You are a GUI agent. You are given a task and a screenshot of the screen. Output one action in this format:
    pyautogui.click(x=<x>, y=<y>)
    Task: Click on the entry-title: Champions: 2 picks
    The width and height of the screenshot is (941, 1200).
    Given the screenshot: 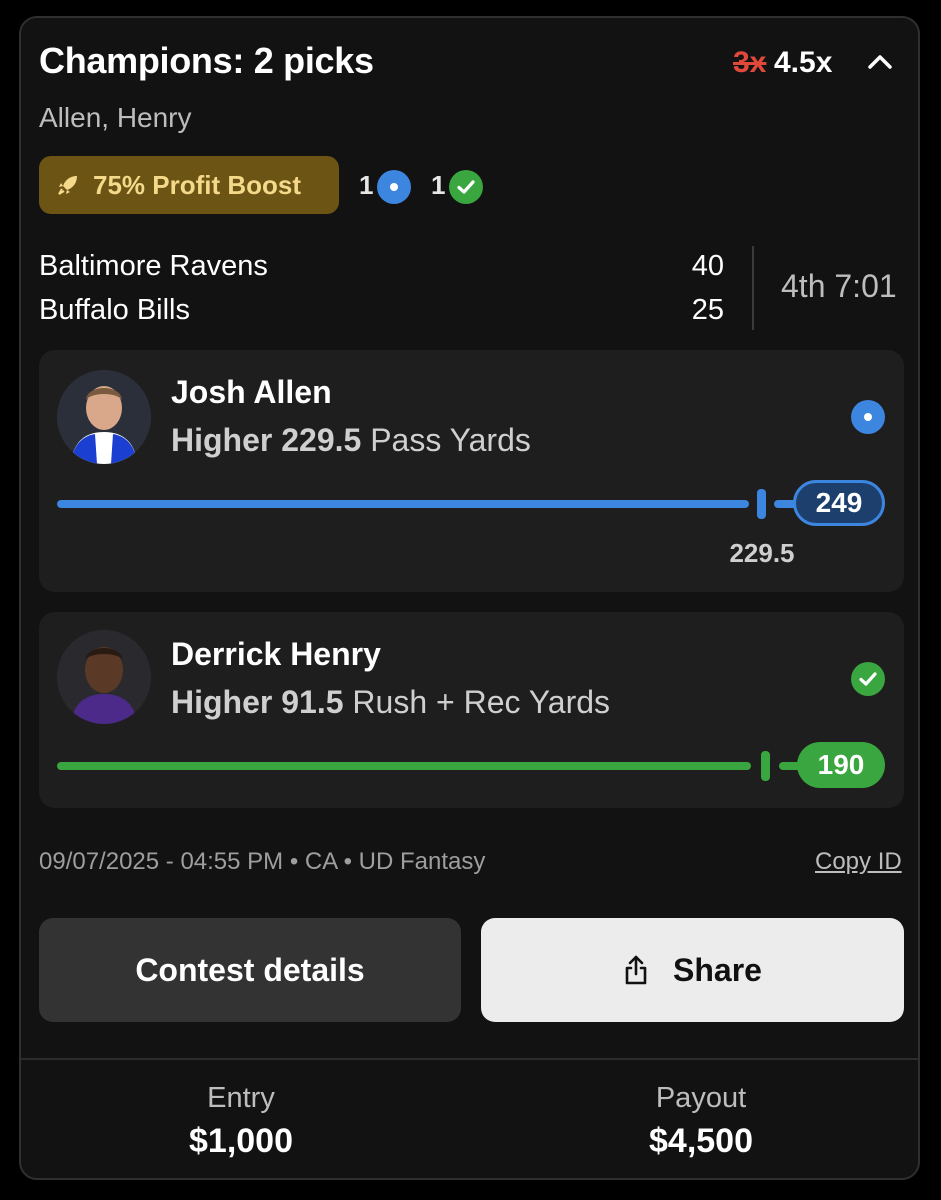 What is the action you would take?
    pyautogui.click(x=206, y=60)
    